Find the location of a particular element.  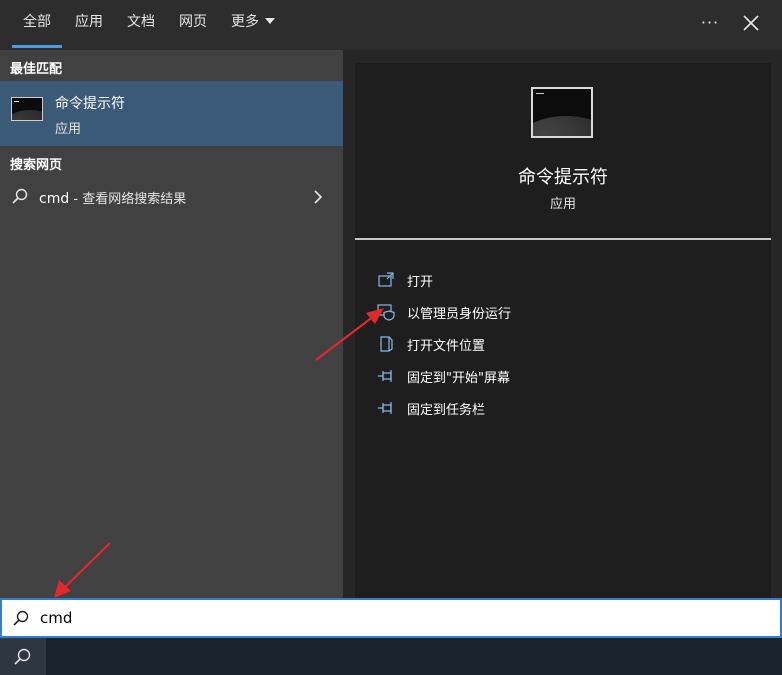

tab-documents-label: 文档 is located at coordinates (141, 22).